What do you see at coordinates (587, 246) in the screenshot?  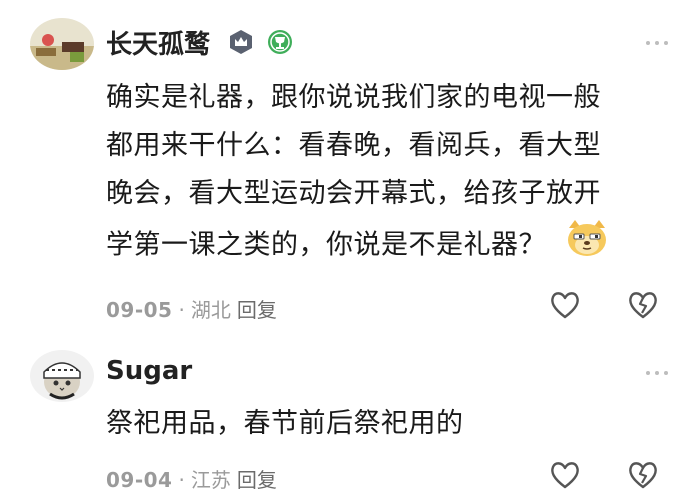 I see `doge-emoji-icon` at bounding box center [587, 246].